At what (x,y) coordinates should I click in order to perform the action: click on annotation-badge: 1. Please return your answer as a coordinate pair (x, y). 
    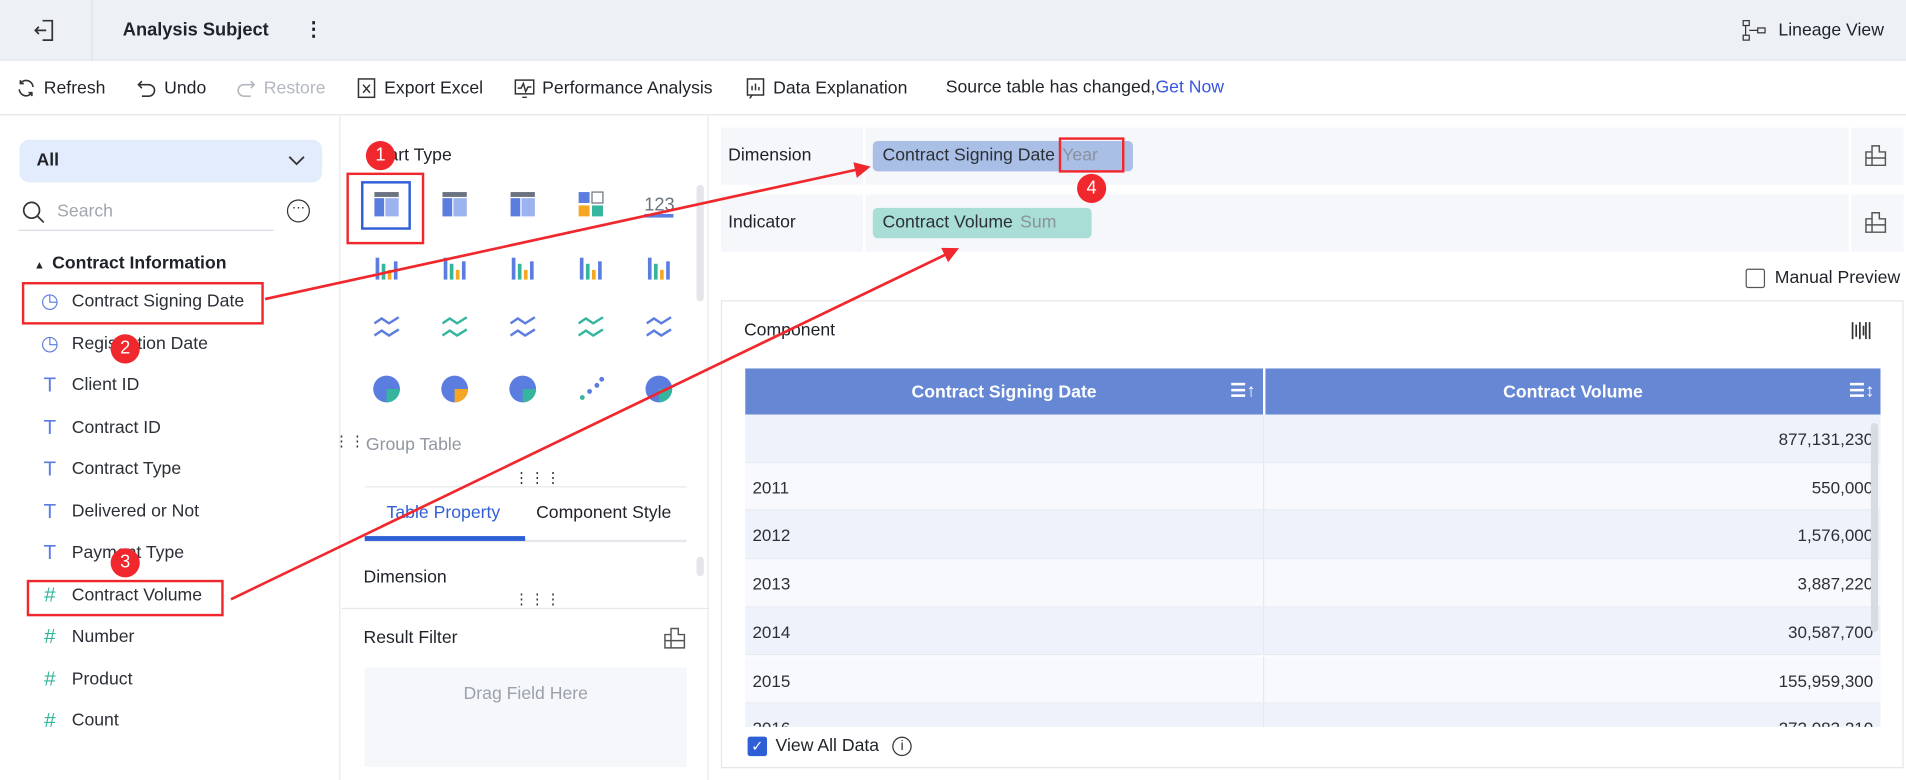
    Looking at the image, I should click on (380, 156).